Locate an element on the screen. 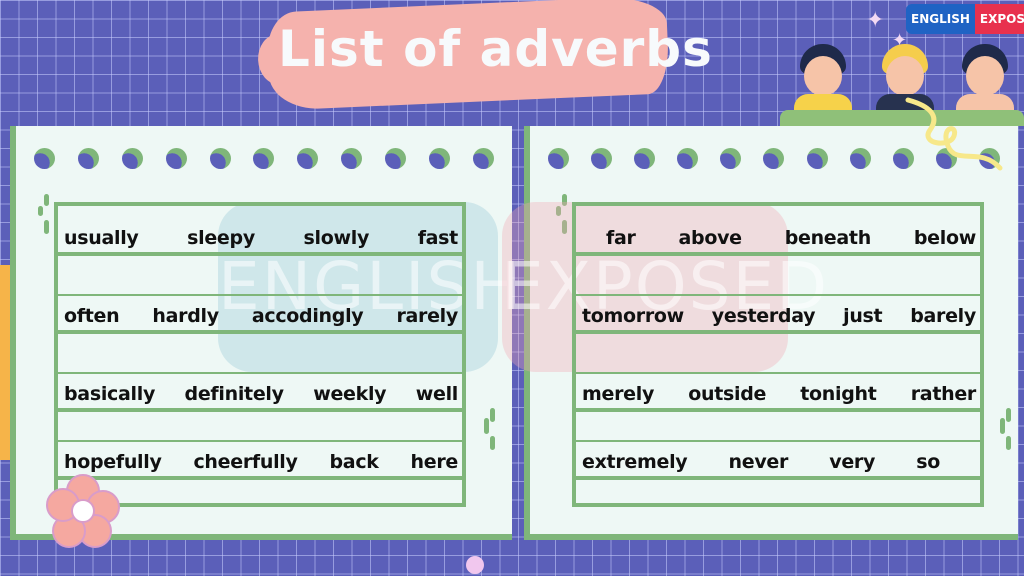 The height and width of the screenshot is (576, 1024). adverb-word: above is located at coordinates (710, 238).